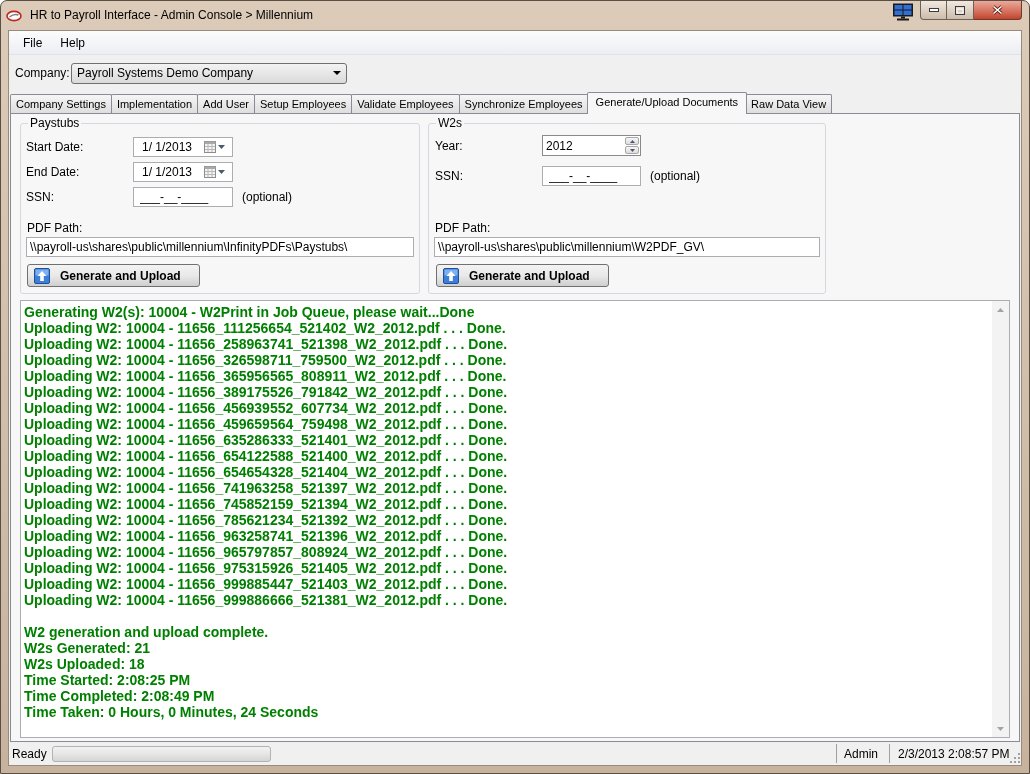  What do you see at coordinates (84, 664) in the screenshot?
I see `log-line: W2s Uploaded: 18` at bounding box center [84, 664].